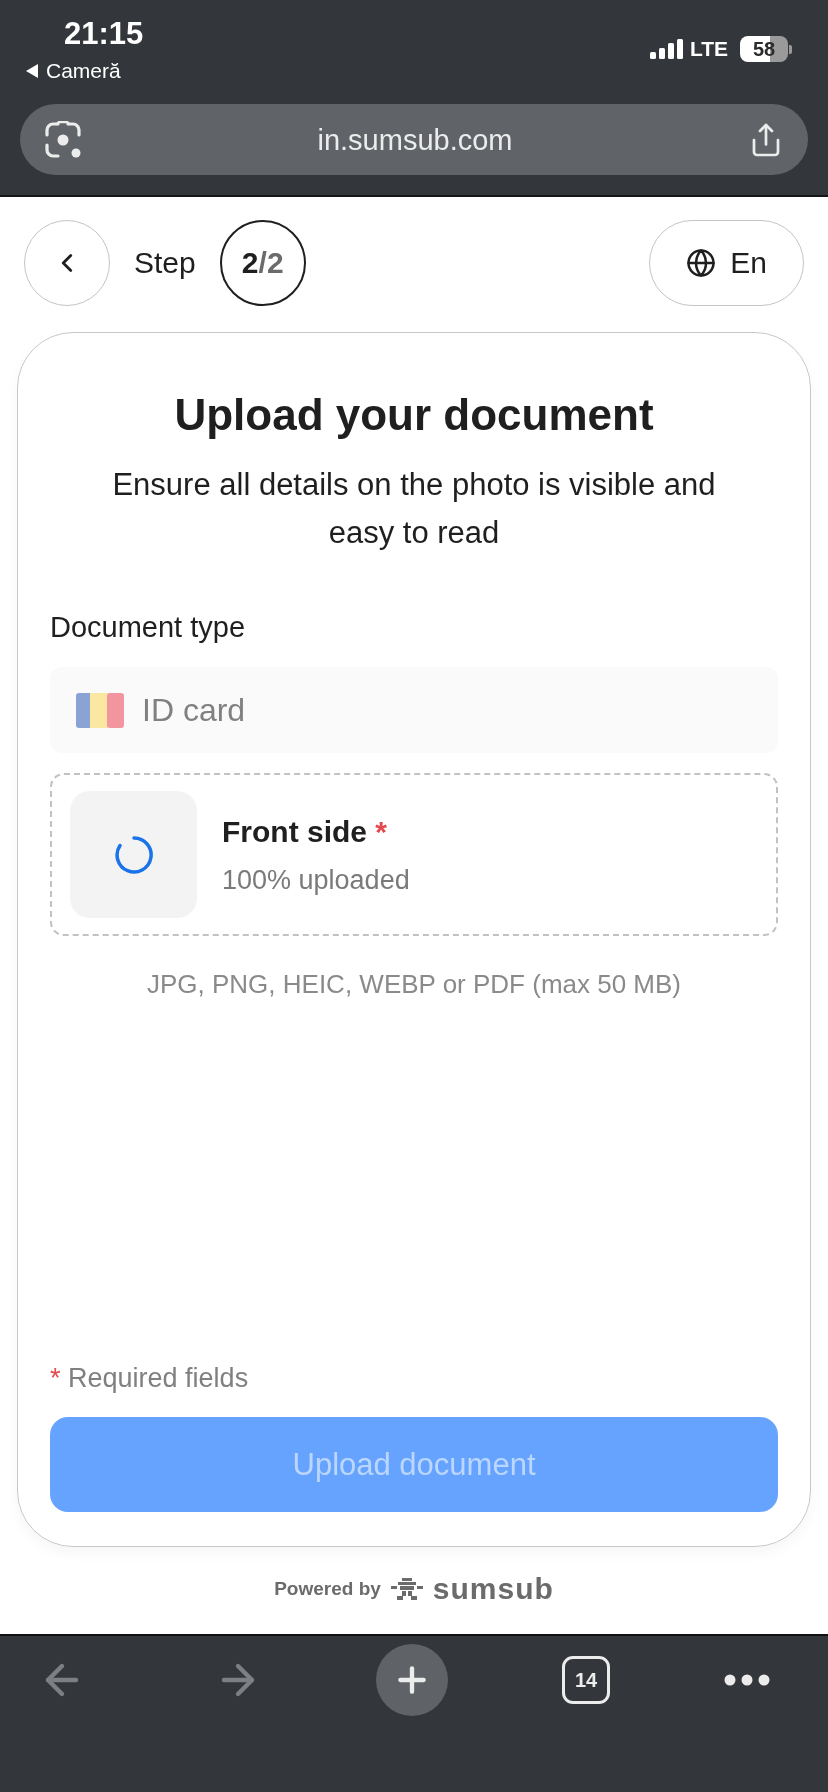  I want to click on globe-icon, so click(701, 263).